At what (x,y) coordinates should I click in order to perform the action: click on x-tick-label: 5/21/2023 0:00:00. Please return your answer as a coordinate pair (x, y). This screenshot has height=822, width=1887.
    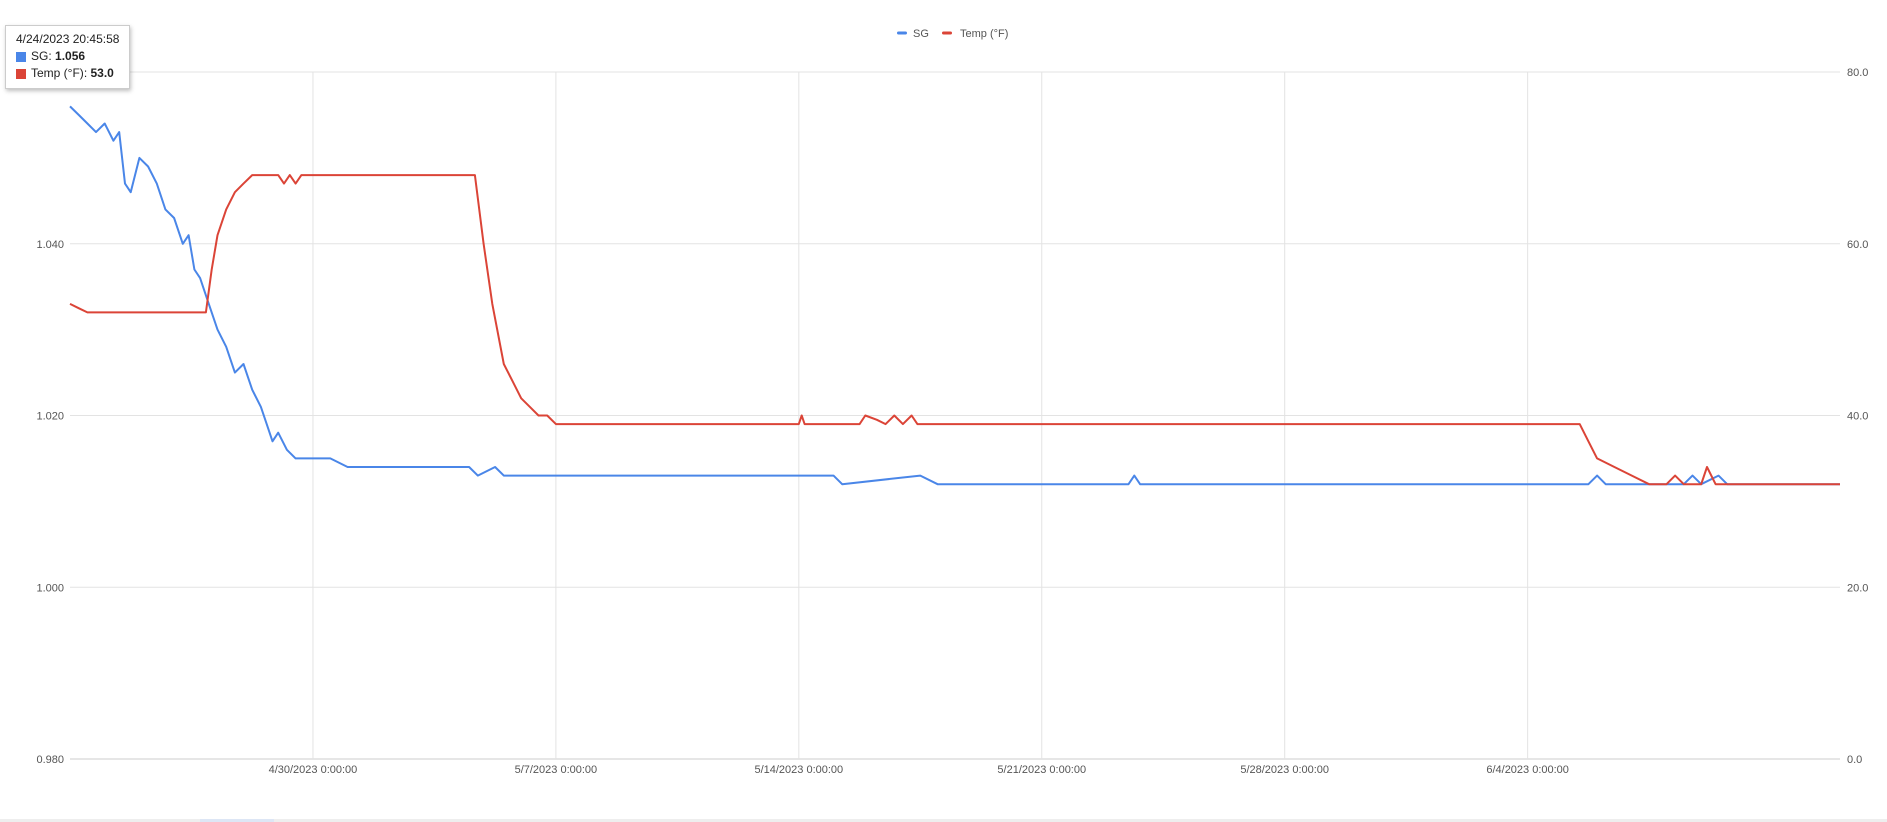
    Looking at the image, I should click on (1041, 770).